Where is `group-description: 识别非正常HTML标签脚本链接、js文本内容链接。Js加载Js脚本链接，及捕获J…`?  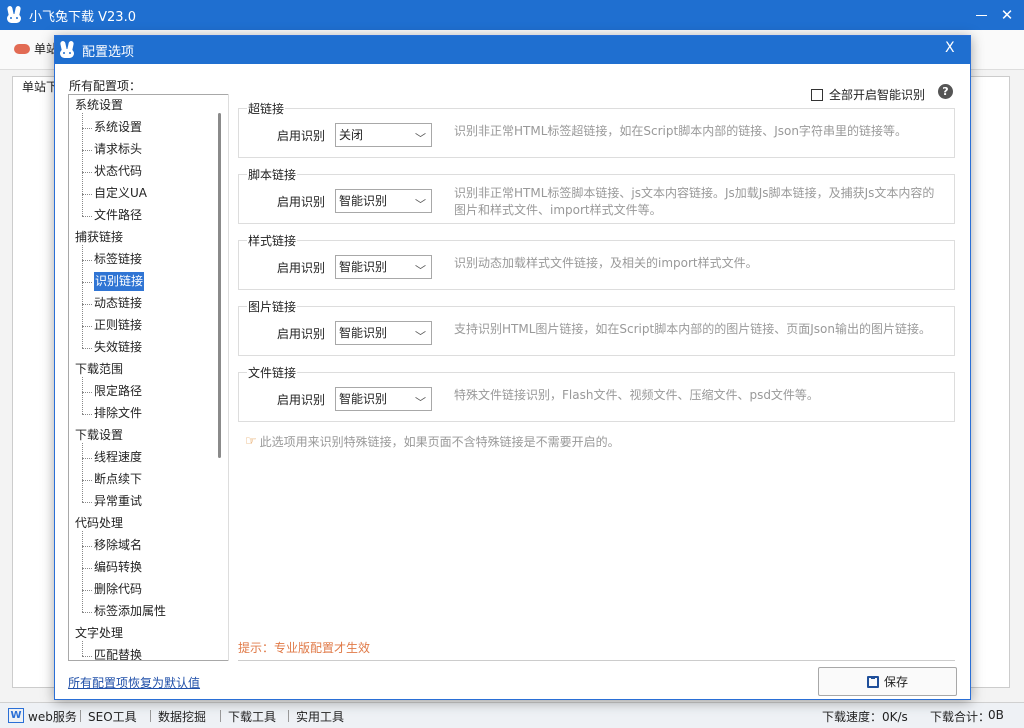 group-description: 识别非正常HTML标签脚本链接、js文本内容链接。Js加载Js脚本链接，及捕获J… is located at coordinates (694, 201).